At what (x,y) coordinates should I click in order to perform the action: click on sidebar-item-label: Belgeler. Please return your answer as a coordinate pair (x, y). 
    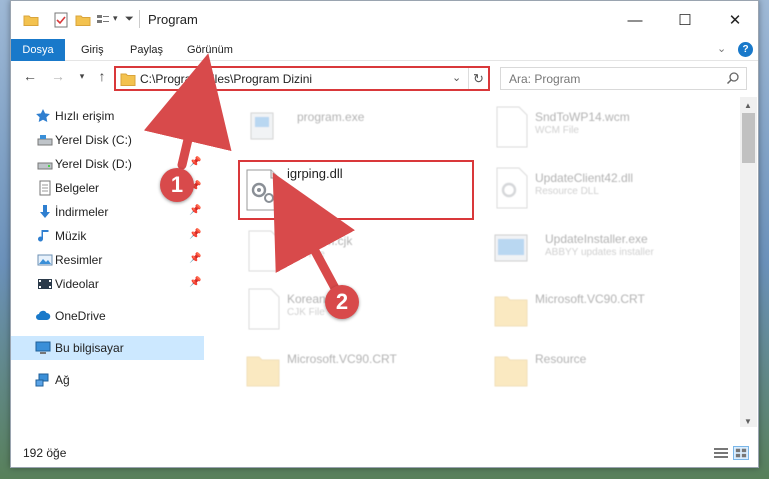
    Looking at the image, I should click on (77, 188).